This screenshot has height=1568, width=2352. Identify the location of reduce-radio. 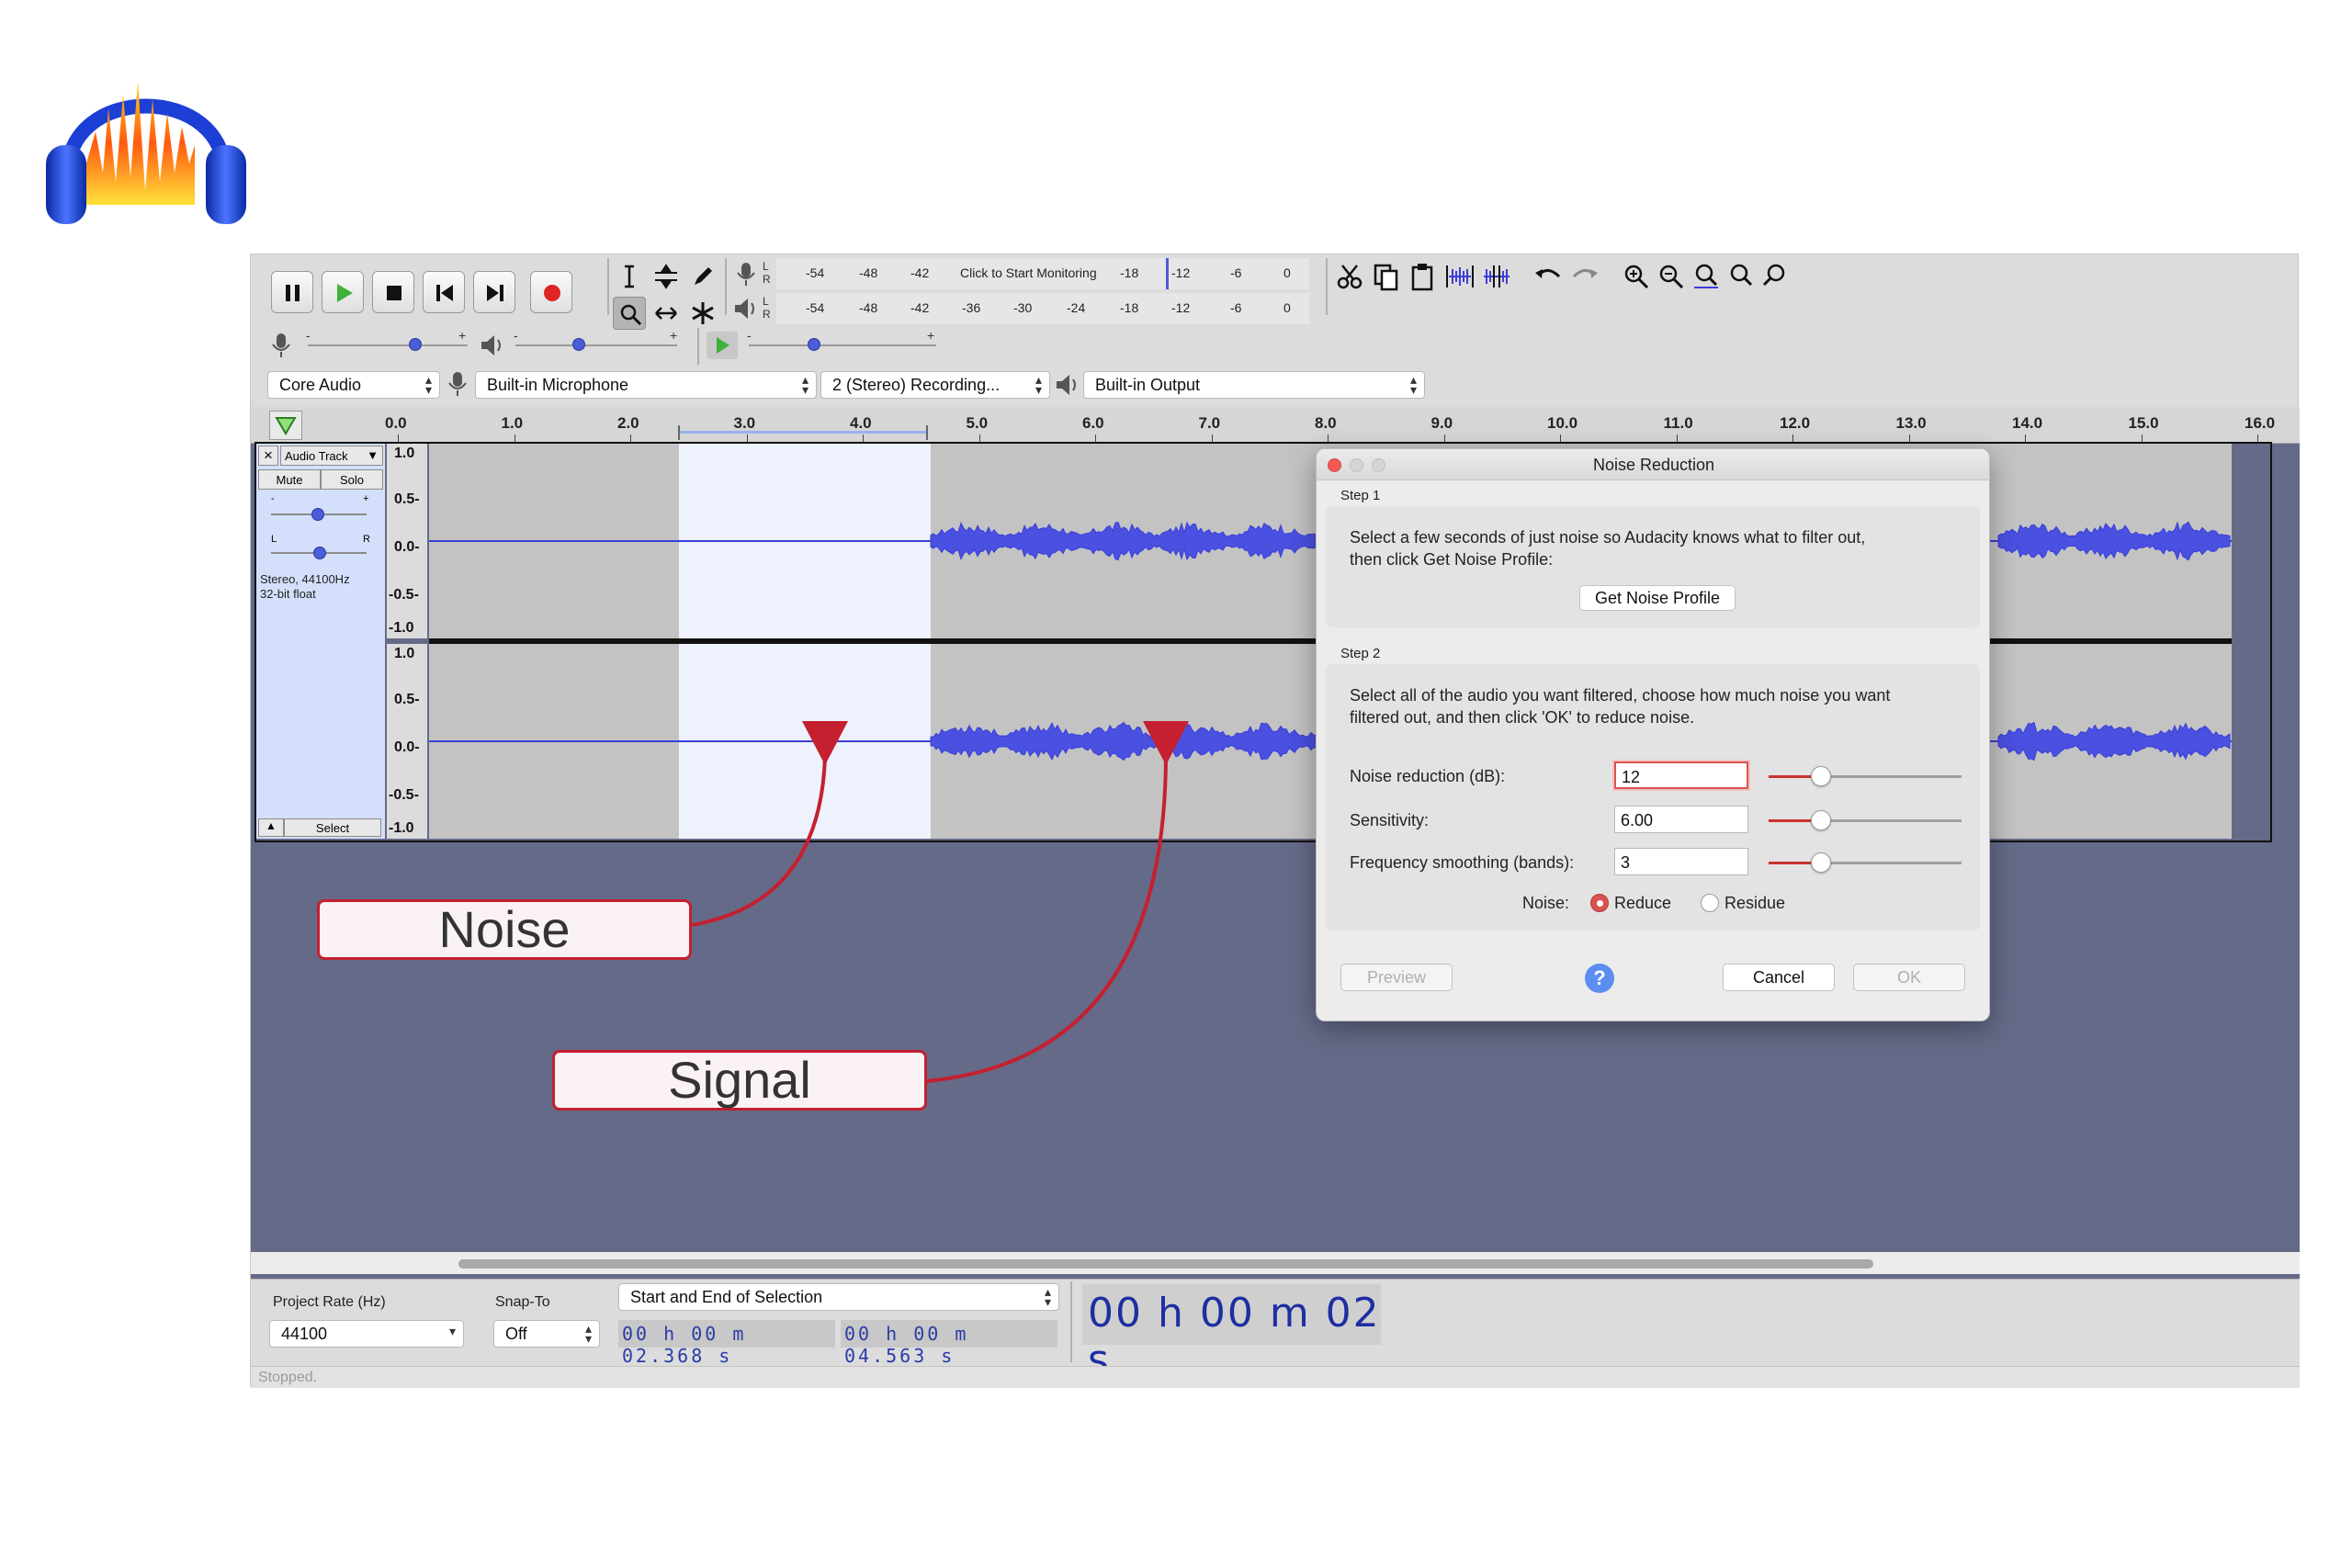
(1600, 903).